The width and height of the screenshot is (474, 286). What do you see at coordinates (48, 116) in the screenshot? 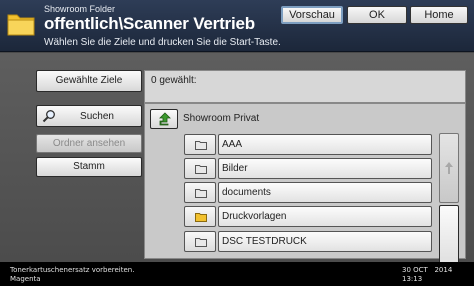
I see `search-icon` at bounding box center [48, 116].